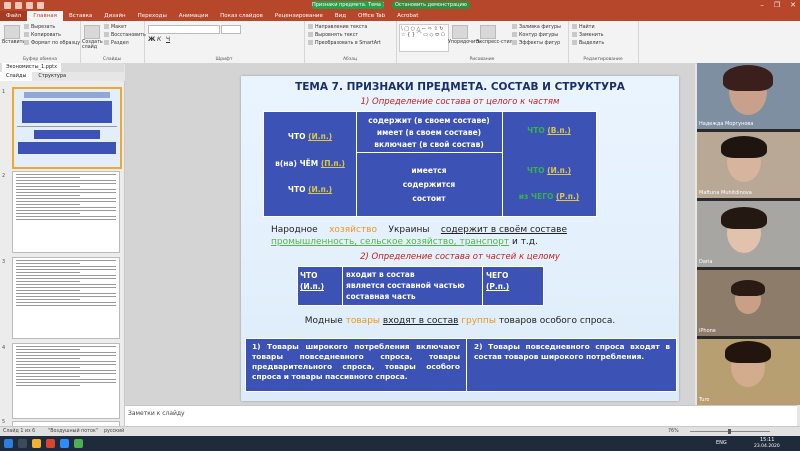 The height and width of the screenshot is (451, 800). I want to click on document-tab: Экономисты_1.pptx, so click(32, 67).